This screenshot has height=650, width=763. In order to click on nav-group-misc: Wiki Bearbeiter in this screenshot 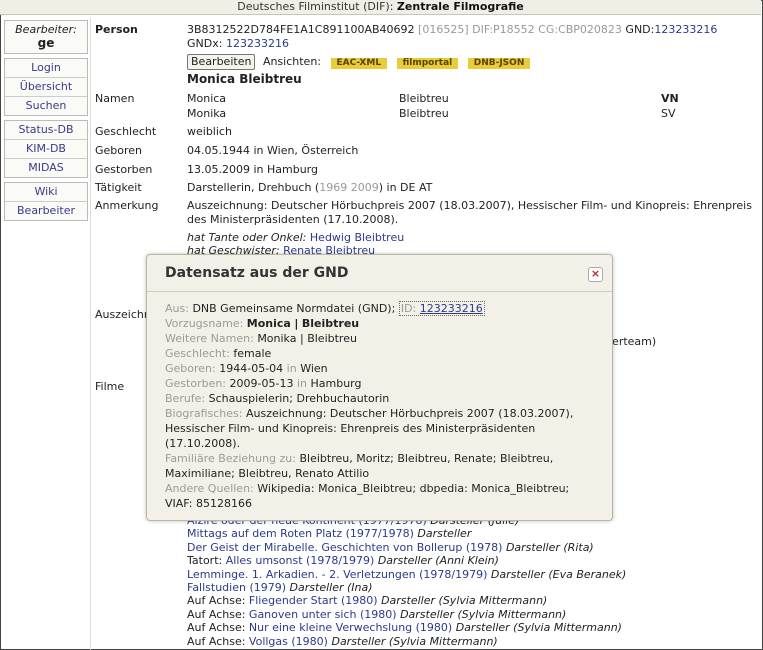, I will do `click(46, 201)`.